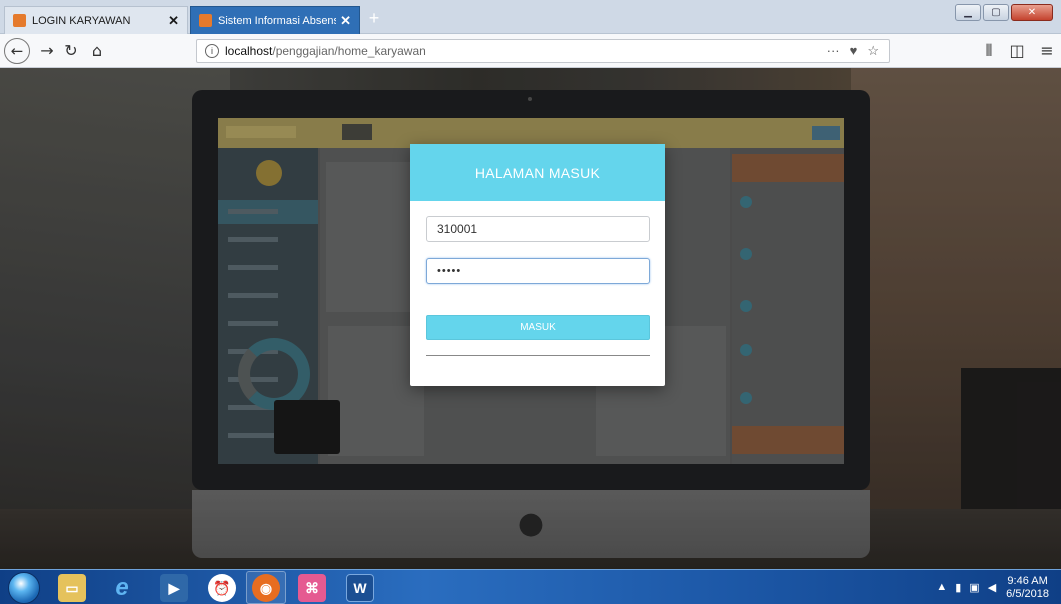  Describe the element at coordinates (530, 586) in the screenshot. I see `taskbar: ▭ e ▶ ⏰ ◉ ⌘ W ▲ ▮ ▣ ◀ 9:46 AM 6/5/2018` at that location.